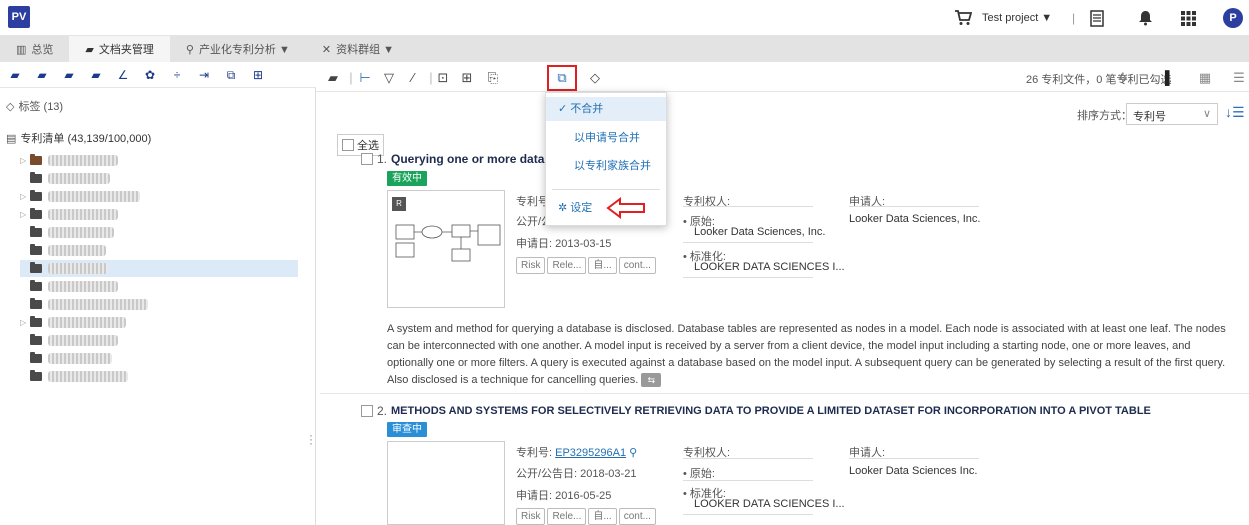  What do you see at coordinates (1172, 114) in the screenshot?
I see `sort-select: 专利号 ∨` at bounding box center [1172, 114].